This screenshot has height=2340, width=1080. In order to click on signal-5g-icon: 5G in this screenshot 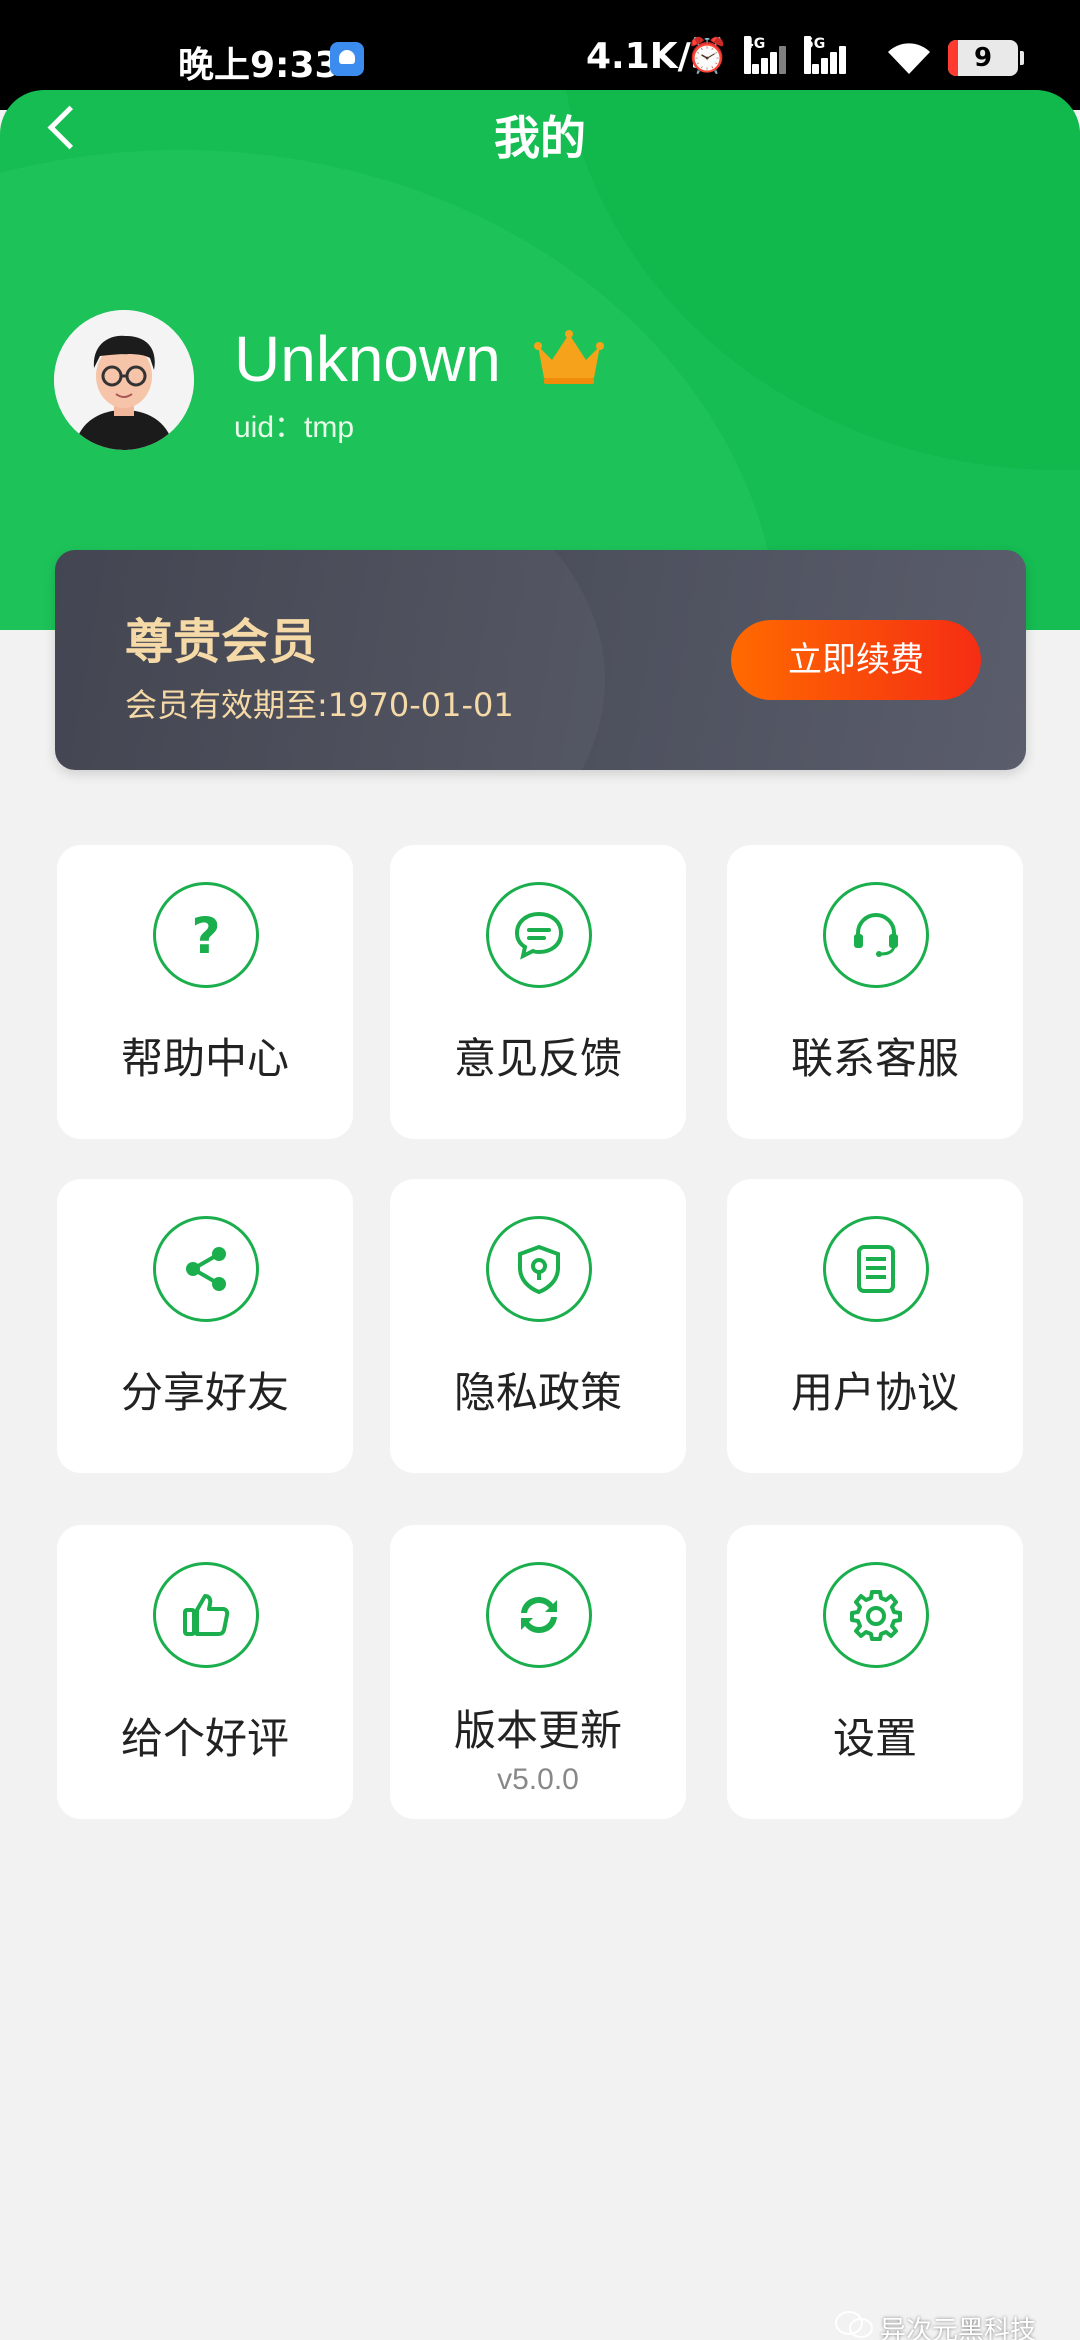, I will do `click(826, 55)`.